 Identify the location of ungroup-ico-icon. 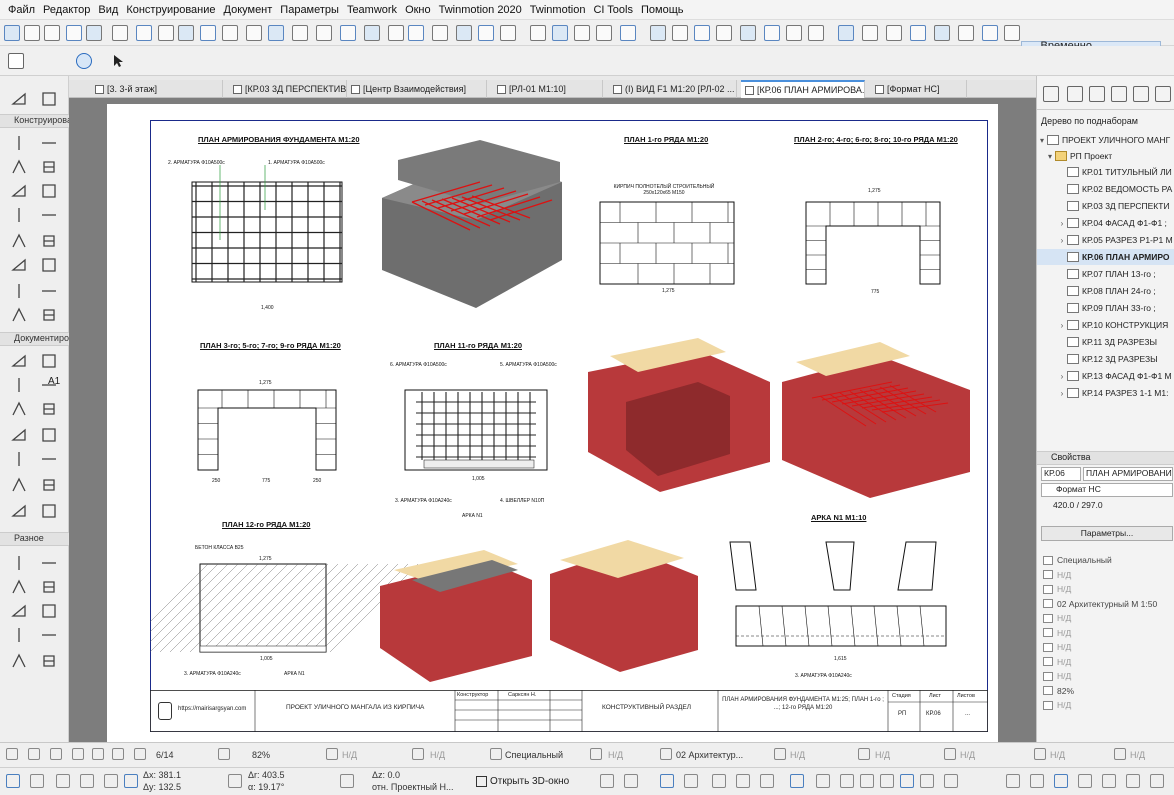
(560, 33).